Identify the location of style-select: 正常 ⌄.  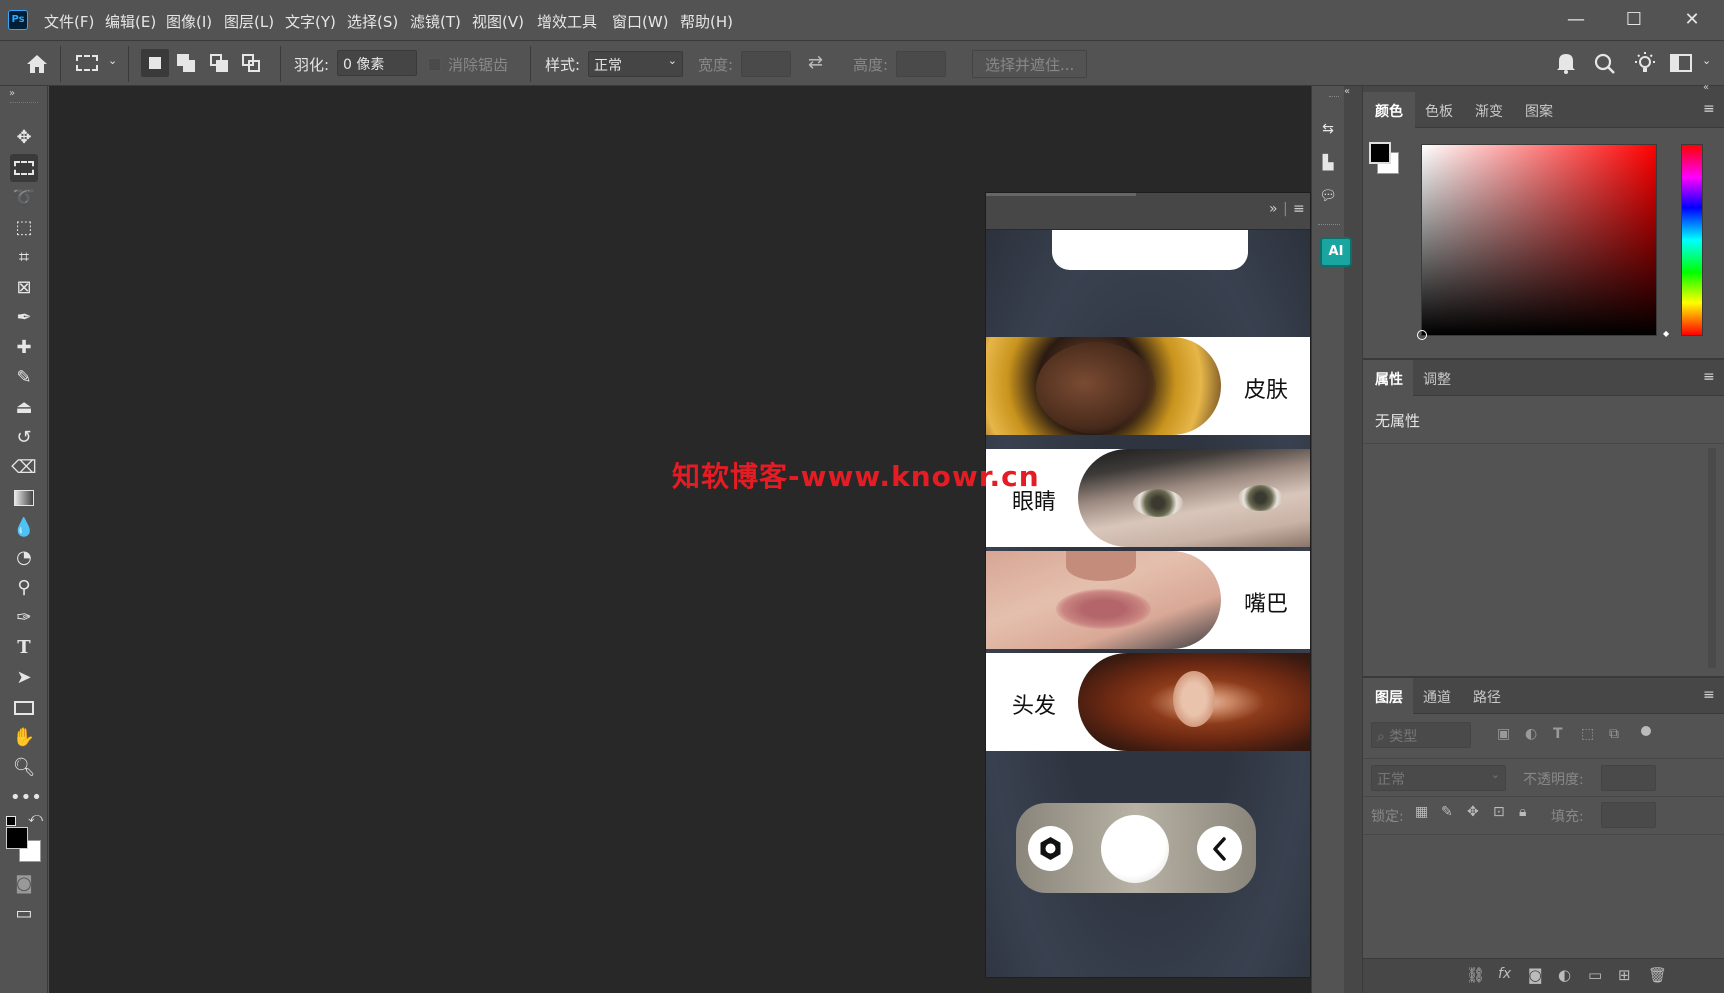
(635, 64).